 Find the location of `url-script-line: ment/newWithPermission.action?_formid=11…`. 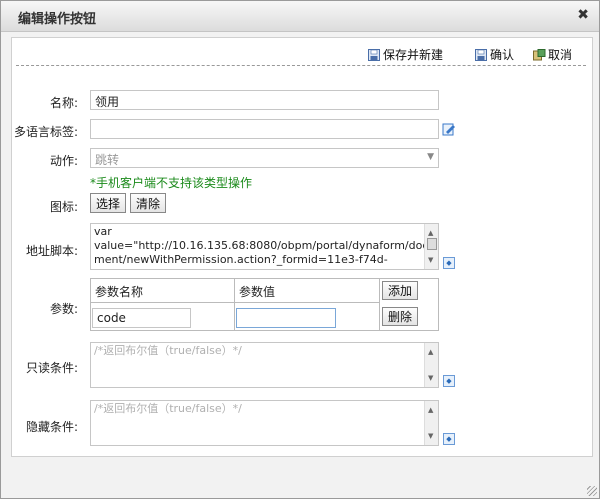

url-script-line: ment/newWithPermission.action?_formid=11… is located at coordinates (241, 259).